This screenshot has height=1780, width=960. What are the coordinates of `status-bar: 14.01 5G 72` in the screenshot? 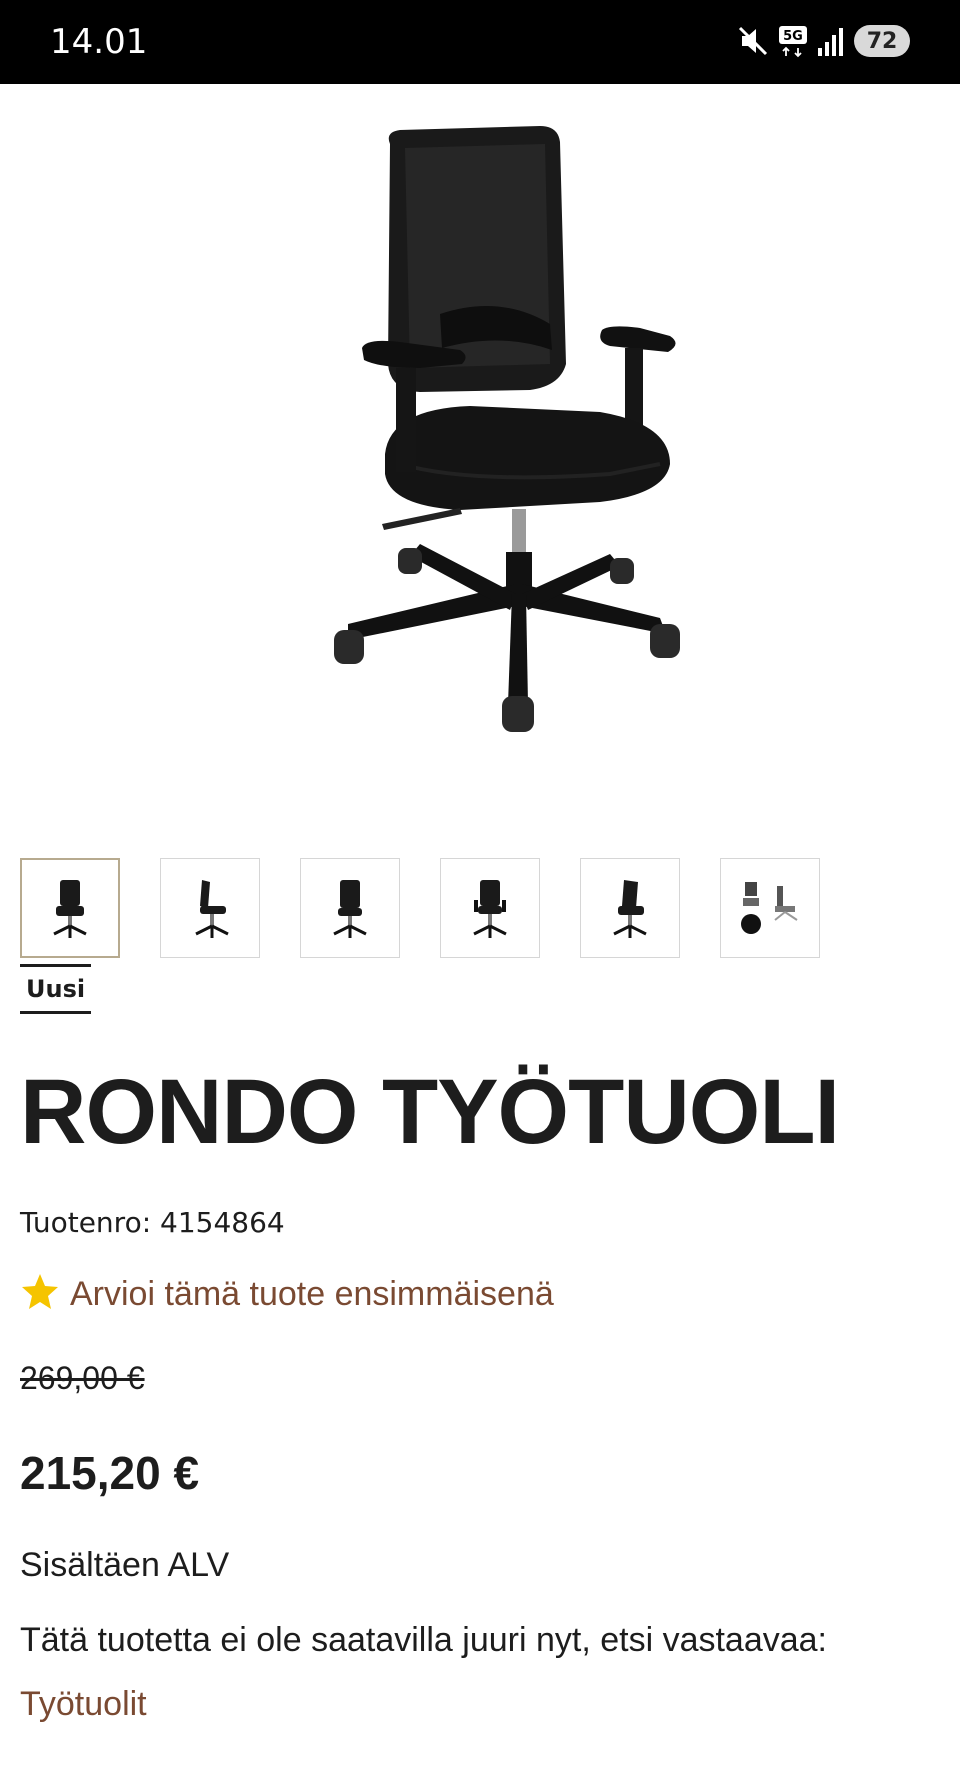 It's located at (480, 42).